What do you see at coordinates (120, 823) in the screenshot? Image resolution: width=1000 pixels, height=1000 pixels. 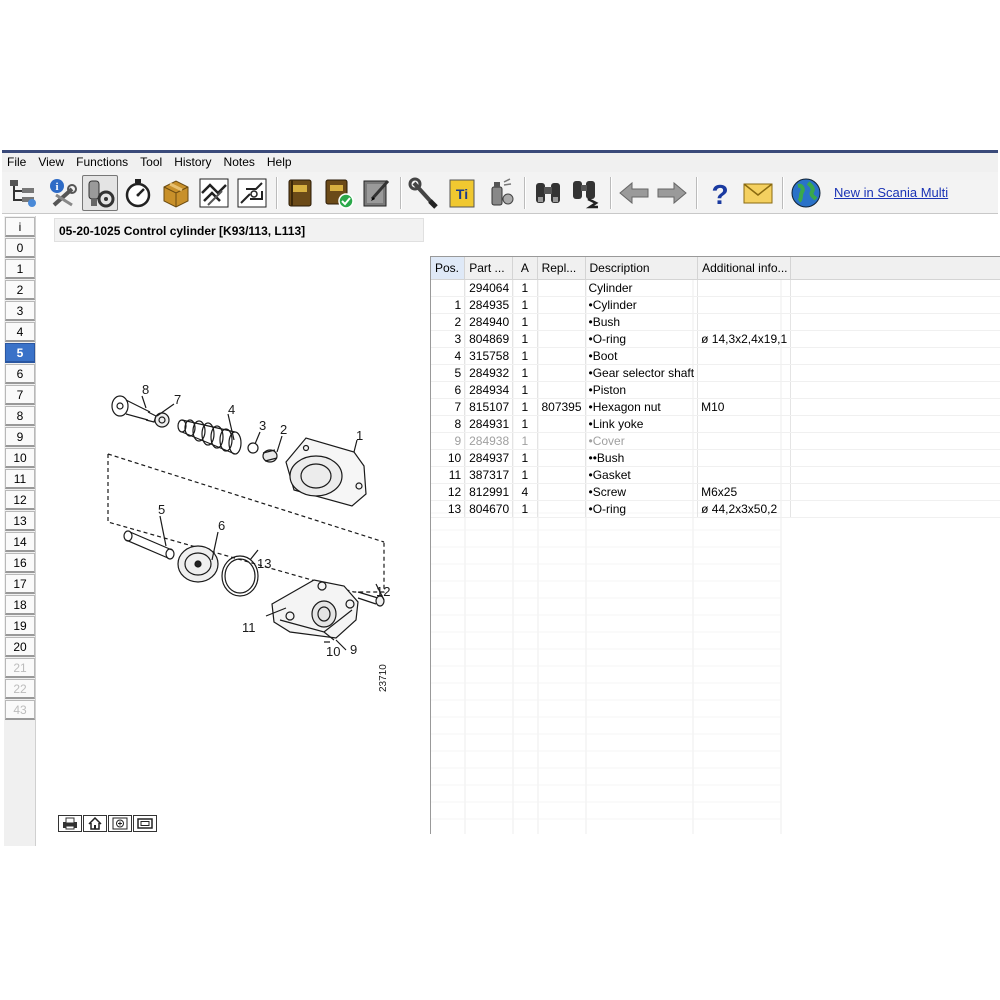 I see `zoom-in-icon` at bounding box center [120, 823].